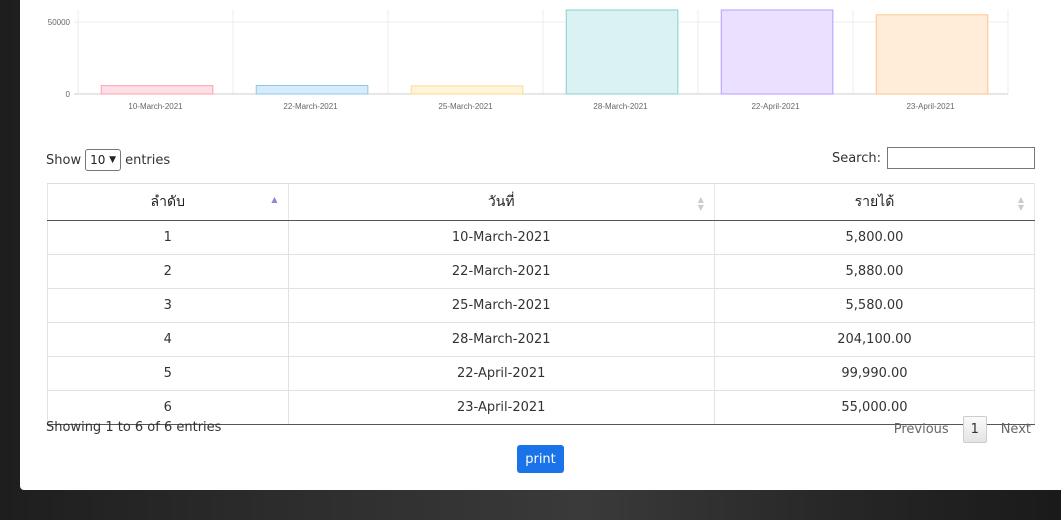  I want to click on next-page-link: Next, so click(1016, 429).